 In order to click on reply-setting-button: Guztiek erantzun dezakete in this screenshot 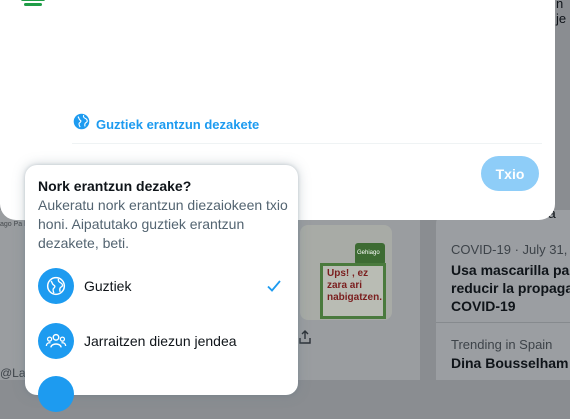, I will do `click(166, 124)`.